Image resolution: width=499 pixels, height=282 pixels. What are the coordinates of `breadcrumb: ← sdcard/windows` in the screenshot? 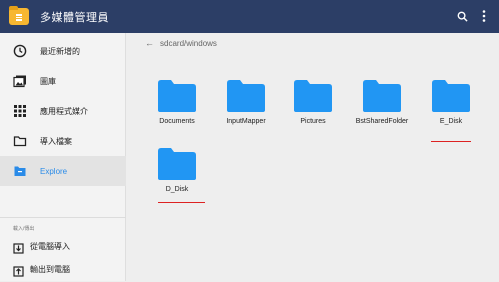 It's located at (181, 43).